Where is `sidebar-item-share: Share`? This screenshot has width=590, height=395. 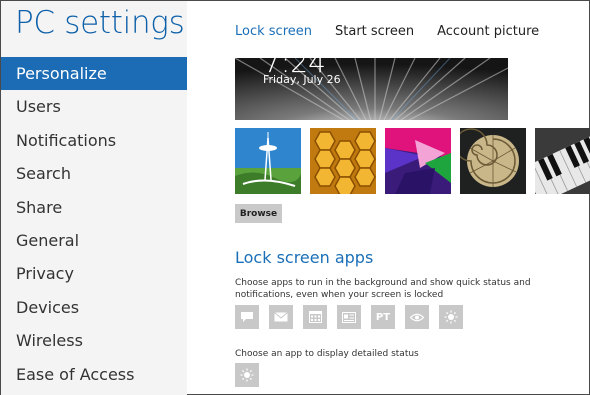
sidebar-item-share: Share is located at coordinates (94, 207).